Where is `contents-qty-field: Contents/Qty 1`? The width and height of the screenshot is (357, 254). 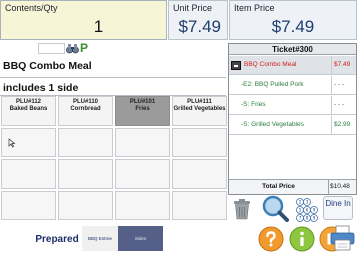 contents-qty-field: Contents/Qty 1 is located at coordinates (83, 20).